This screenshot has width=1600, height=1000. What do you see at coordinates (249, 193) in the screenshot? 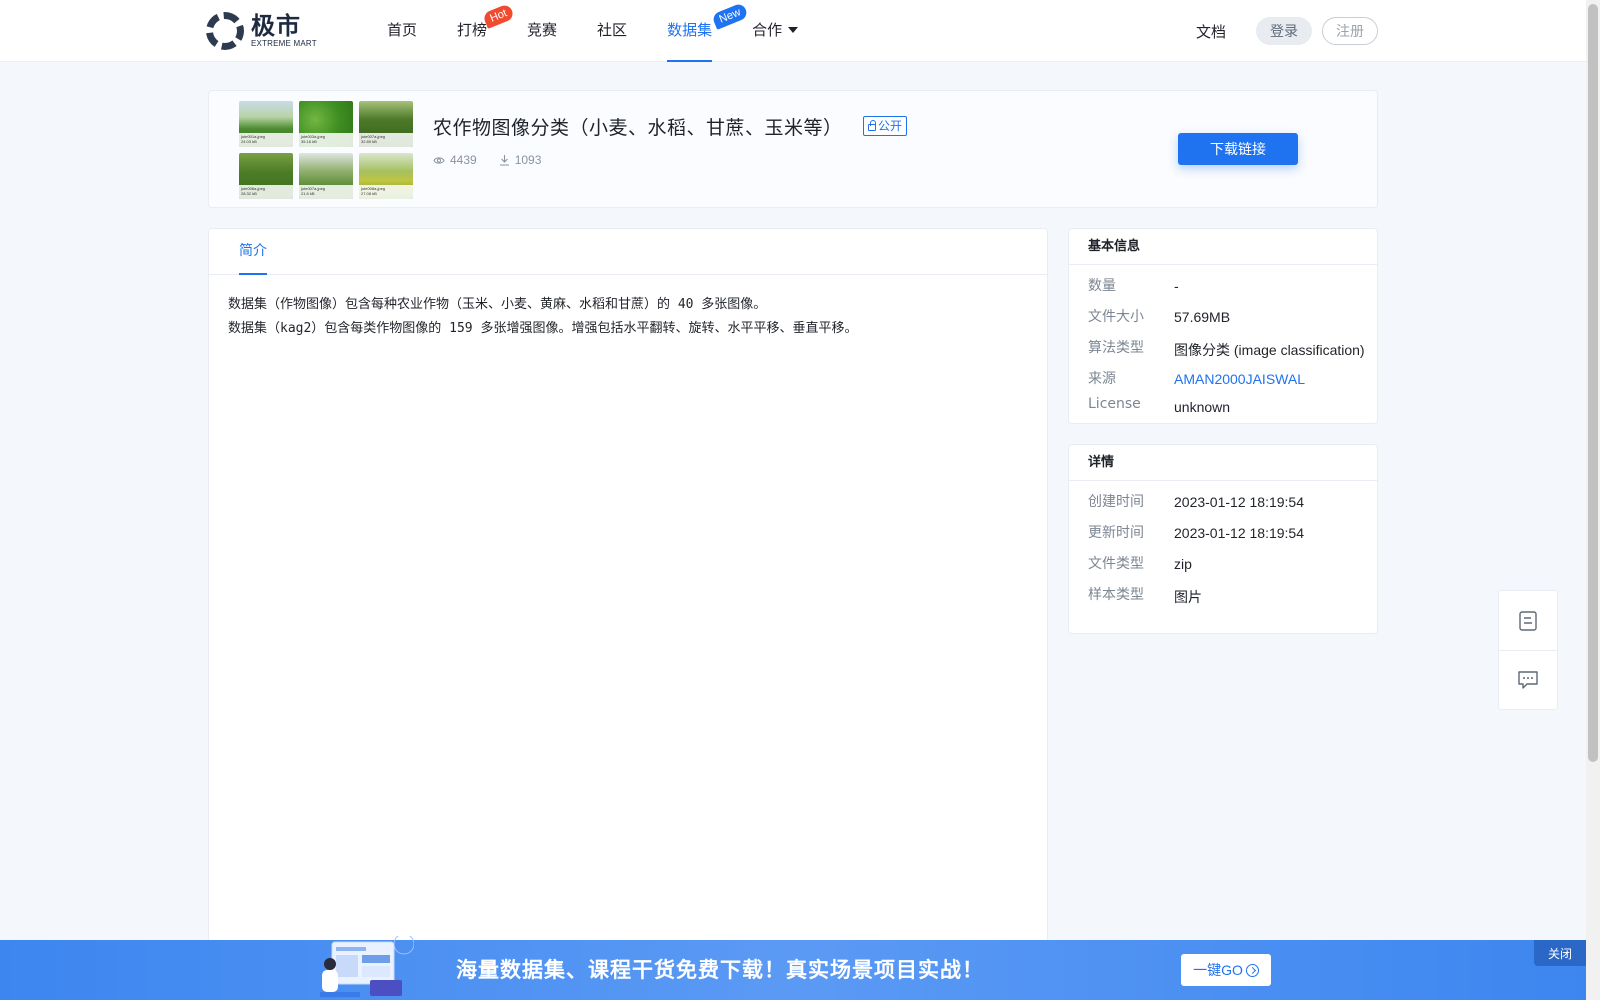
I see `thumbnail-size: 28.32 kB` at bounding box center [249, 193].